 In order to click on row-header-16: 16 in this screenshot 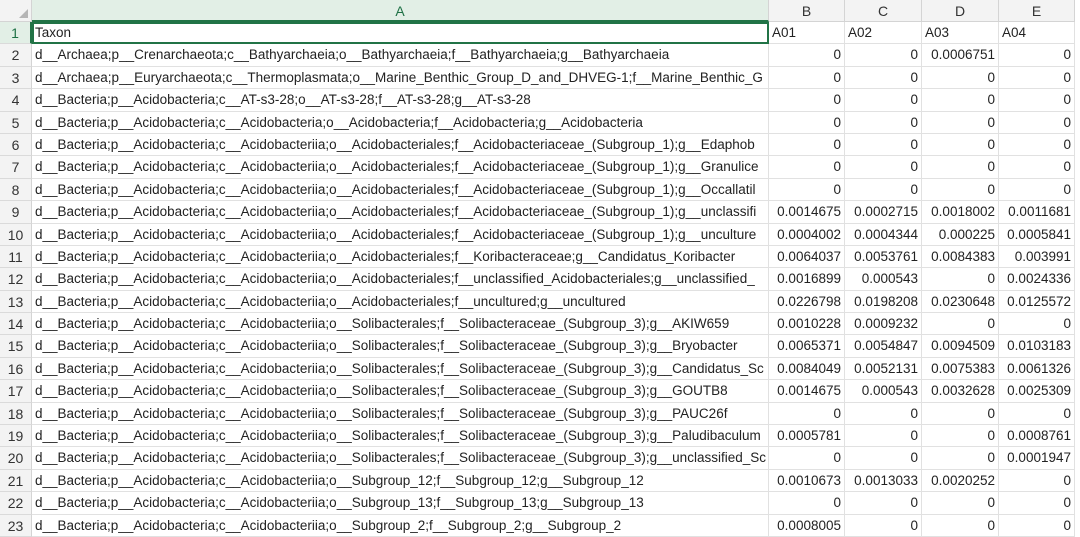, I will do `click(16, 369)`.